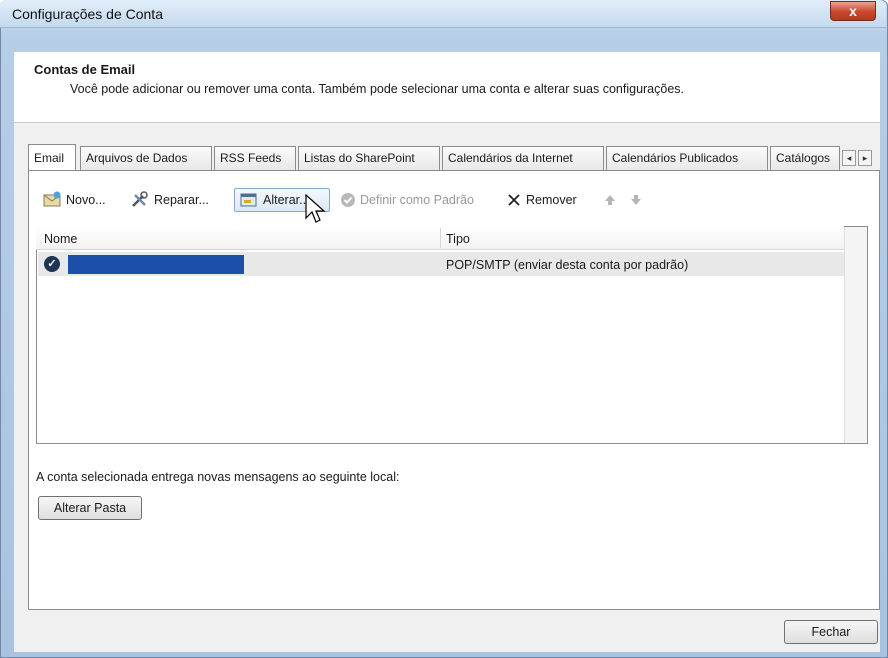 Image resolution: width=888 pixels, height=658 pixels. I want to click on remove-x-icon, so click(514, 200).